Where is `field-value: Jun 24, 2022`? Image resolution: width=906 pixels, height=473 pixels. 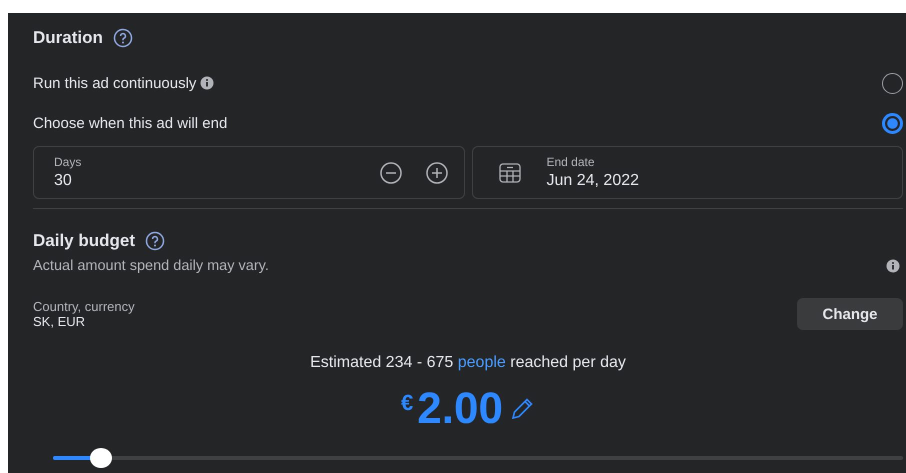 field-value: Jun 24, 2022 is located at coordinates (593, 181).